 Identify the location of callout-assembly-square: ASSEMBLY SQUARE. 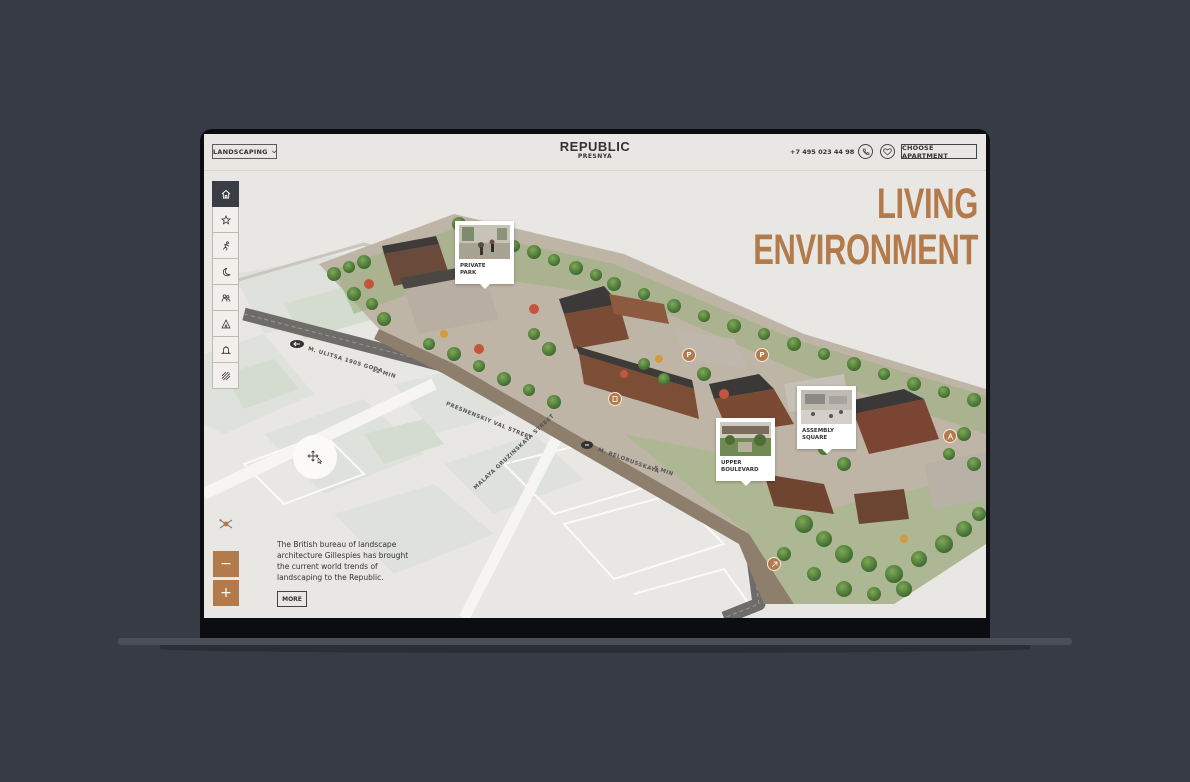
(826, 420).